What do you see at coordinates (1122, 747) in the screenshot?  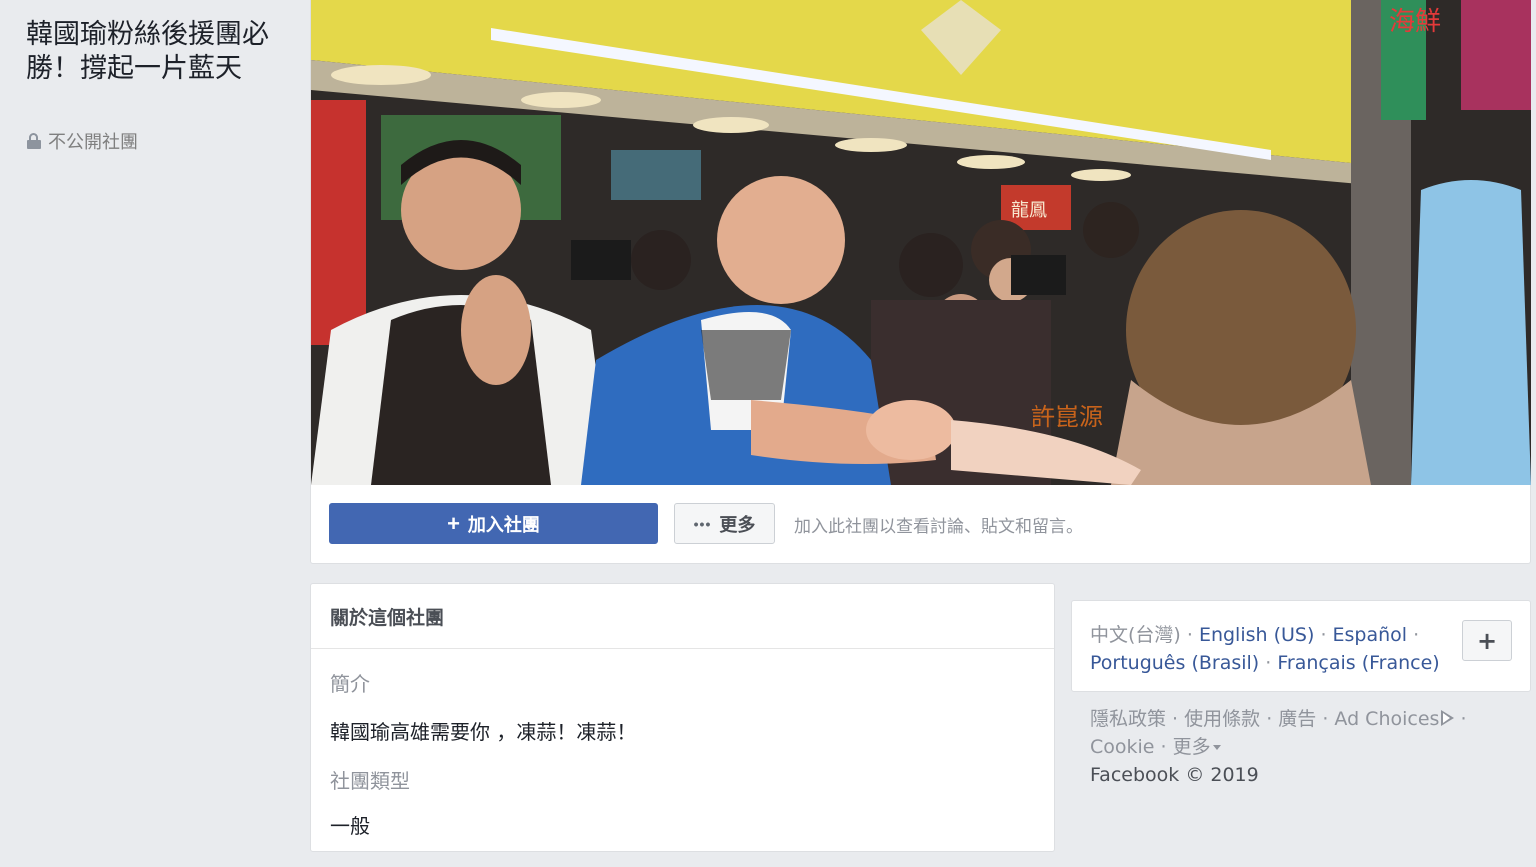 I see `footer-cookie-link: Cookie` at bounding box center [1122, 747].